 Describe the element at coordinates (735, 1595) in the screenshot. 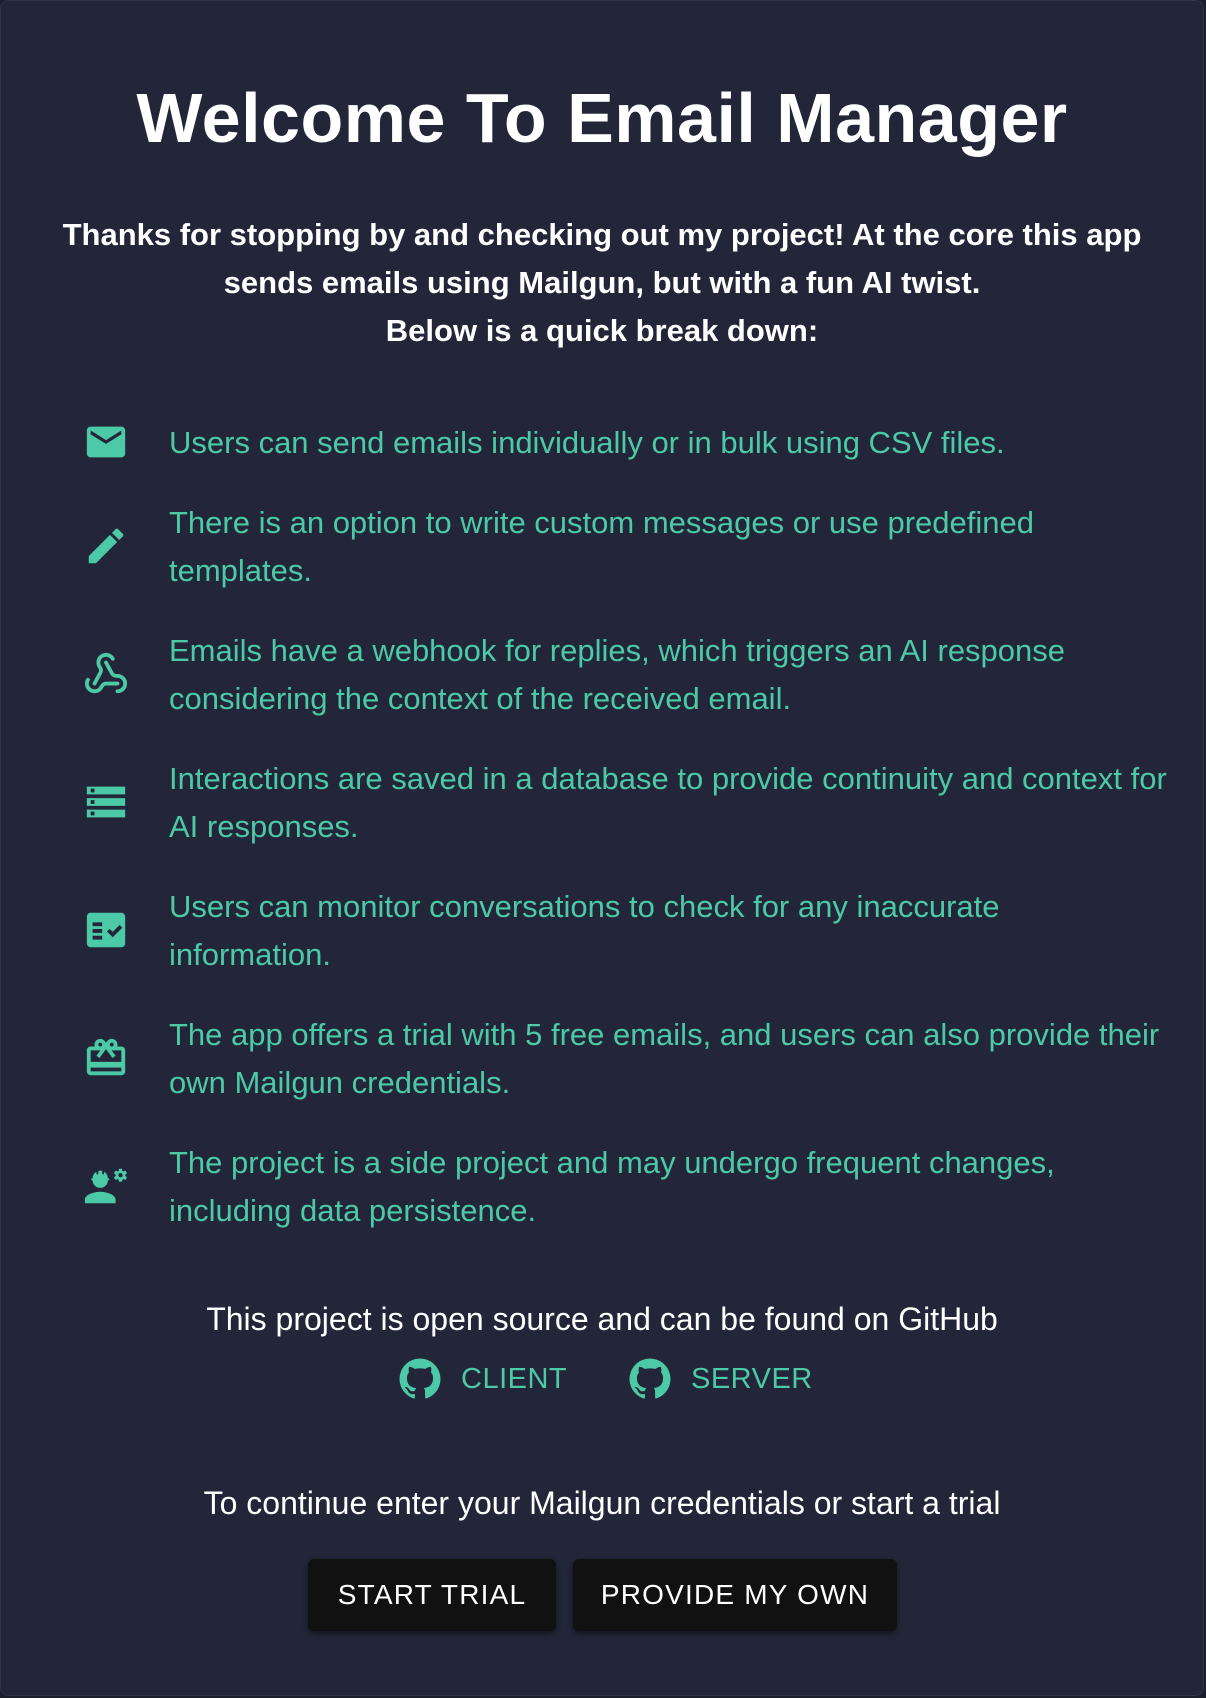

I see `provide-my-own-button: PROVIDE MY OWN` at that location.